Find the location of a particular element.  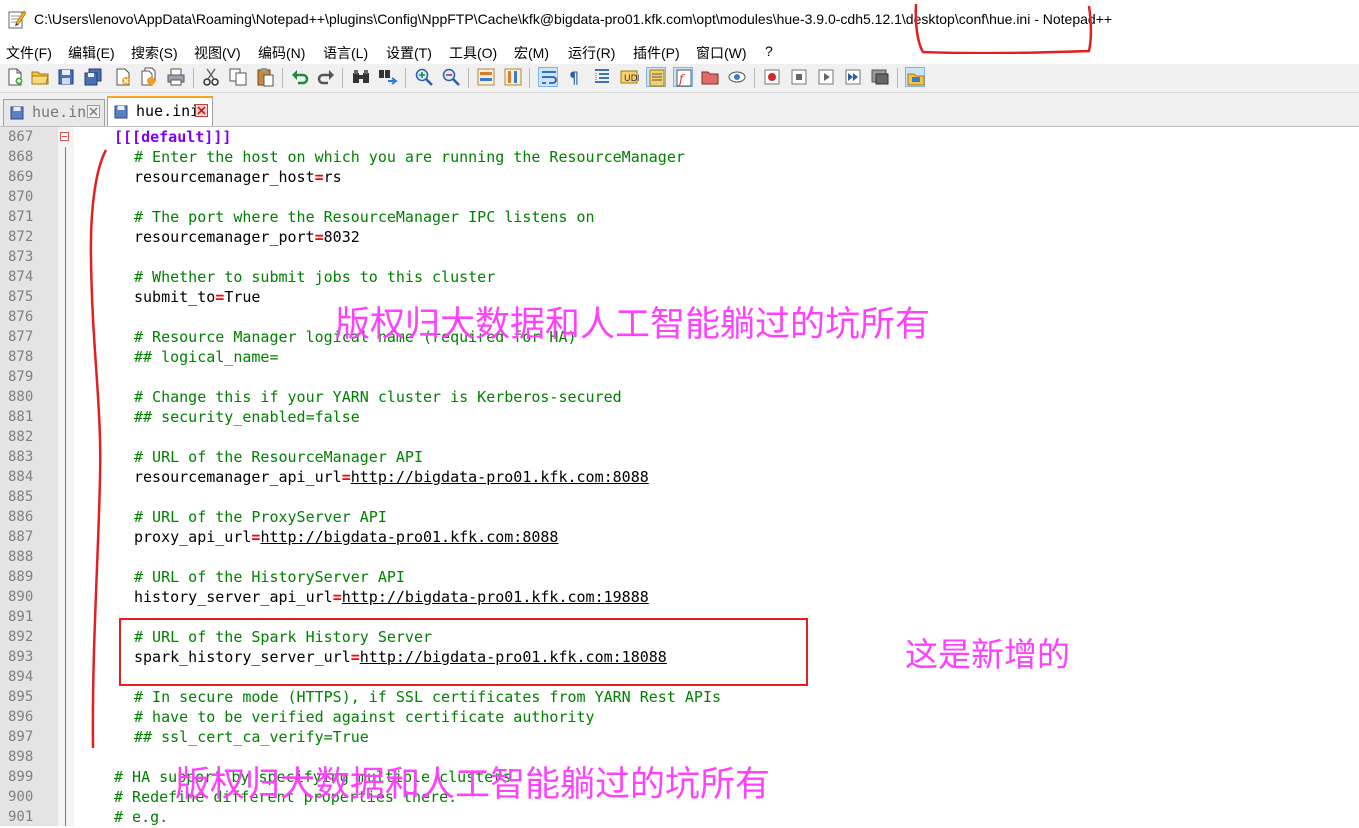

play-macro-icon is located at coordinates (826, 77).